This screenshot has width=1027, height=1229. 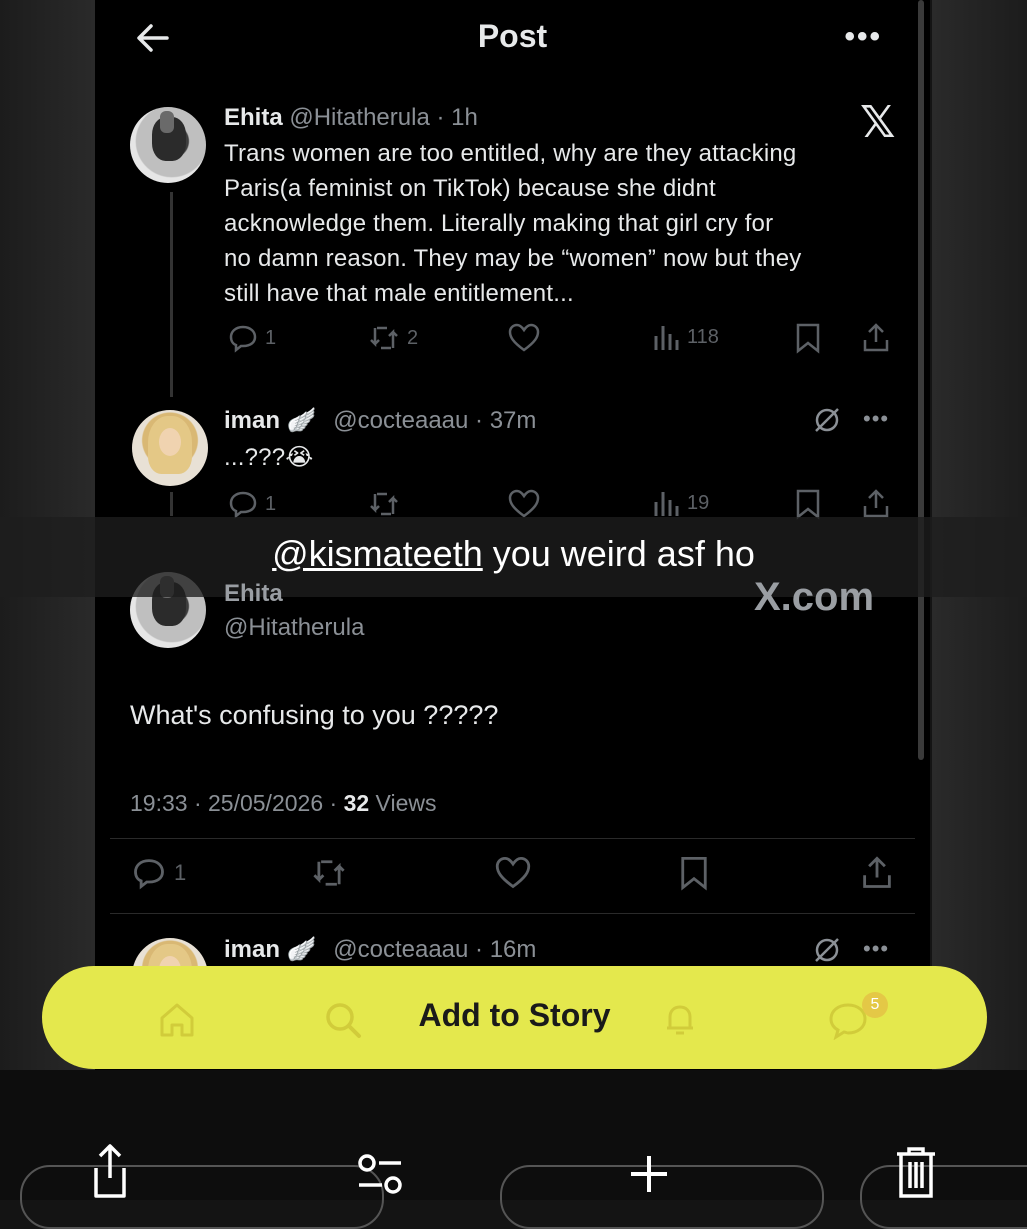 What do you see at coordinates (514, 1017) in the screenshot?
I see `add-to-story-bar: Add to Story` at bounding box center [514, 1017].